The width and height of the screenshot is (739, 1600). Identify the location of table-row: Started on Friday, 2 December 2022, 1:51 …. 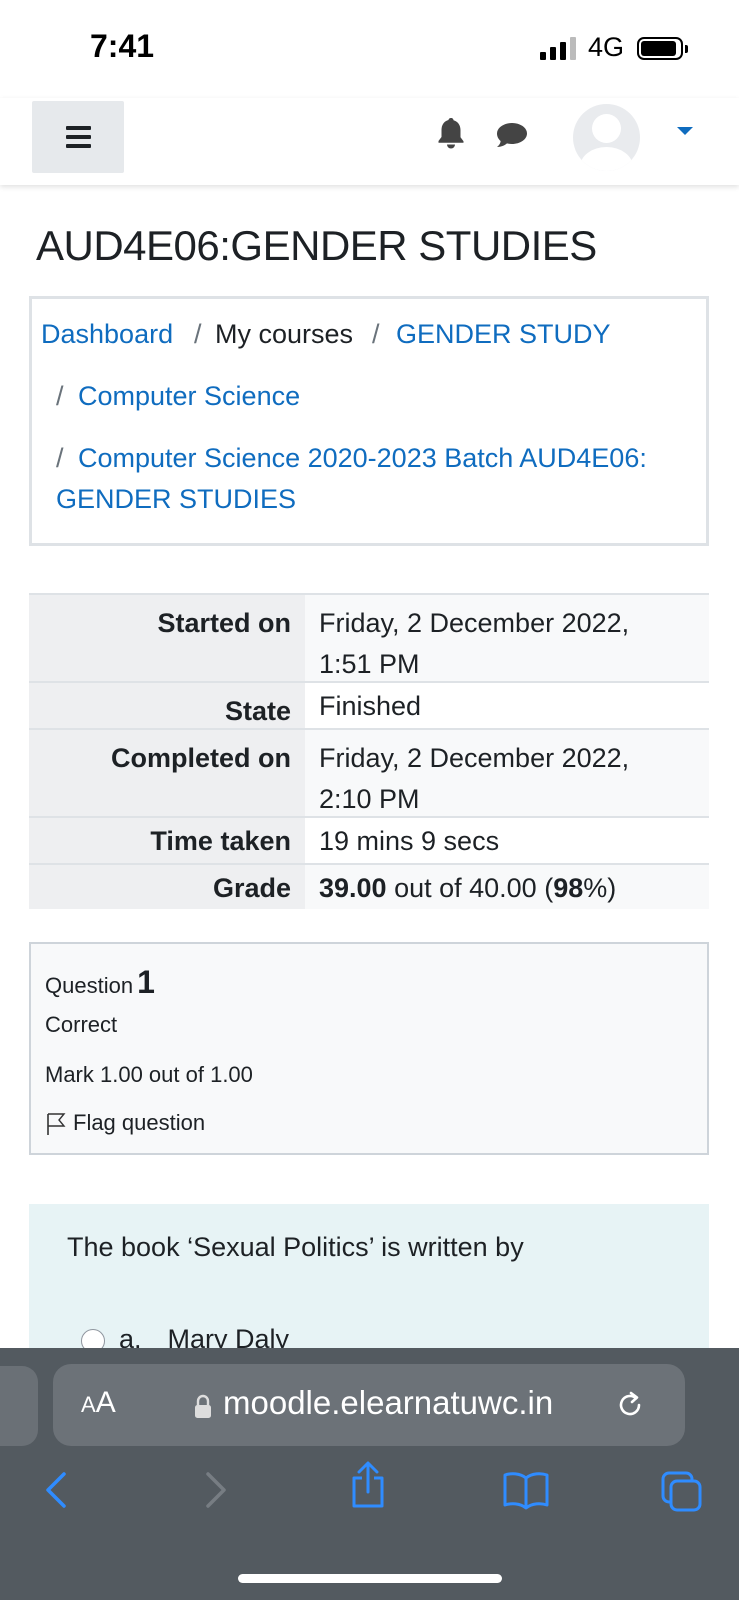
(369, 637).